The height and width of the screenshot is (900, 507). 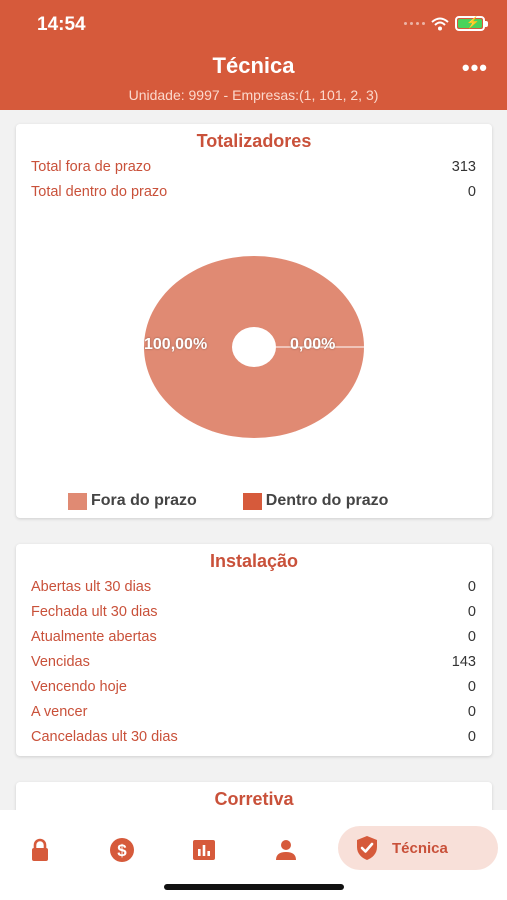 What do you see at coordinates (59, 711) in the screenshot?
I see `stat-label: A vencer` at bounding box center [59, 711].